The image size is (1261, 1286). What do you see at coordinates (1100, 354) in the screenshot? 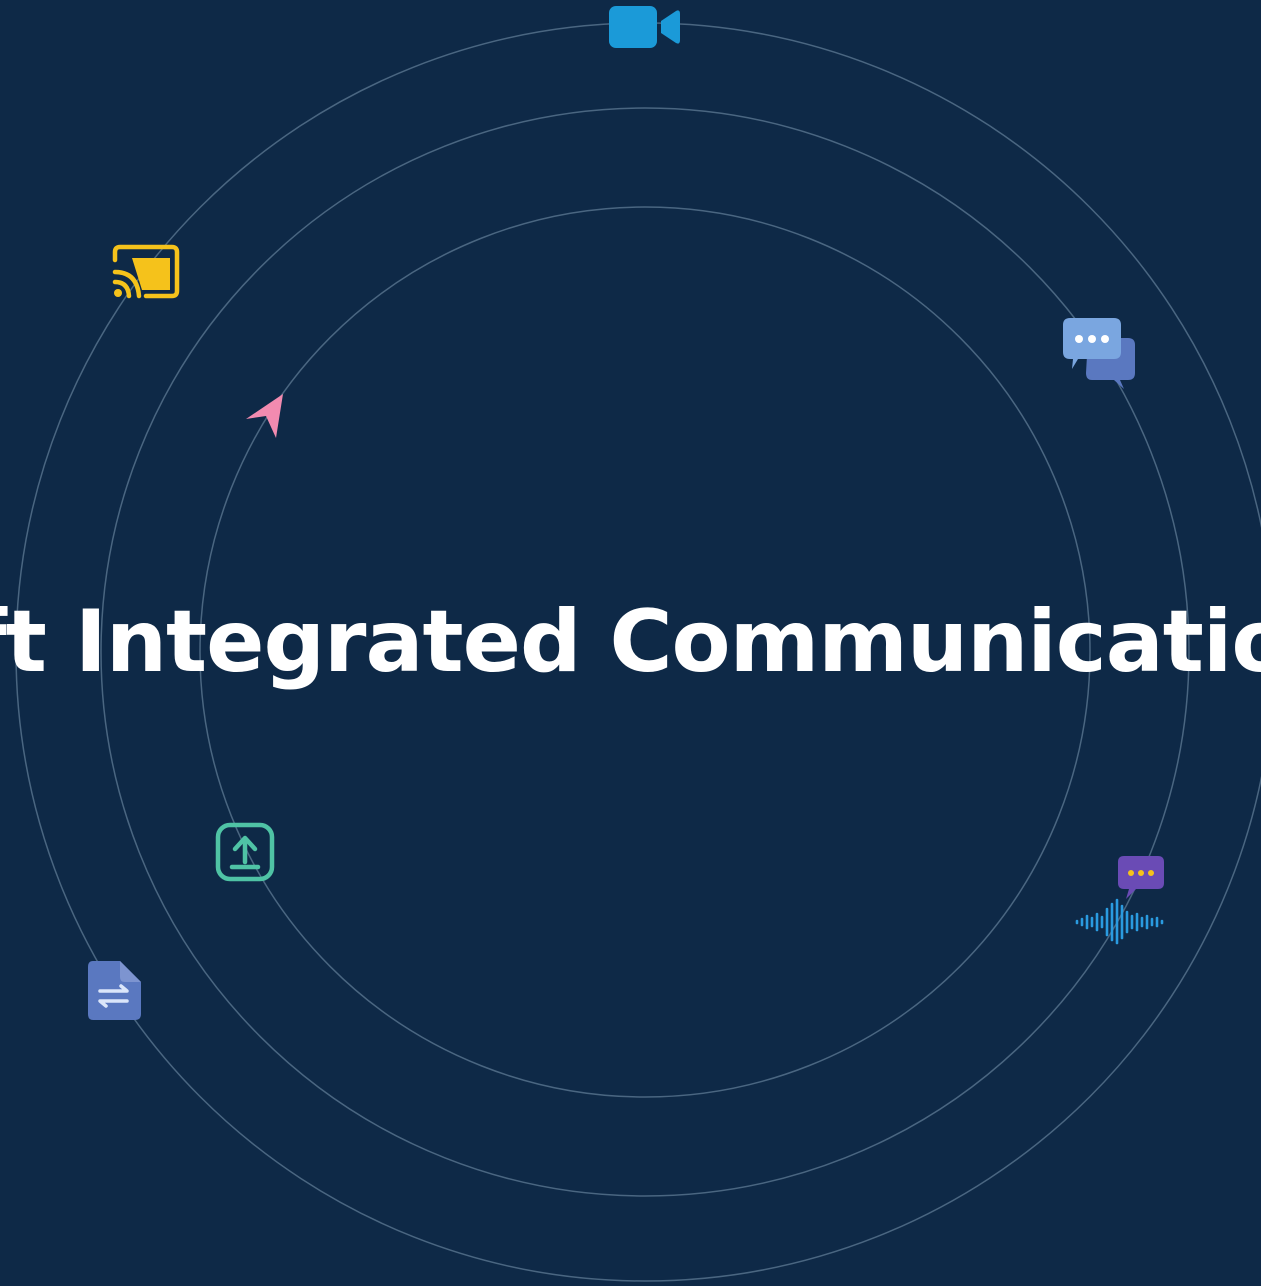
I see `chat-bubbles-icon` at bounding box center [1100, 354].